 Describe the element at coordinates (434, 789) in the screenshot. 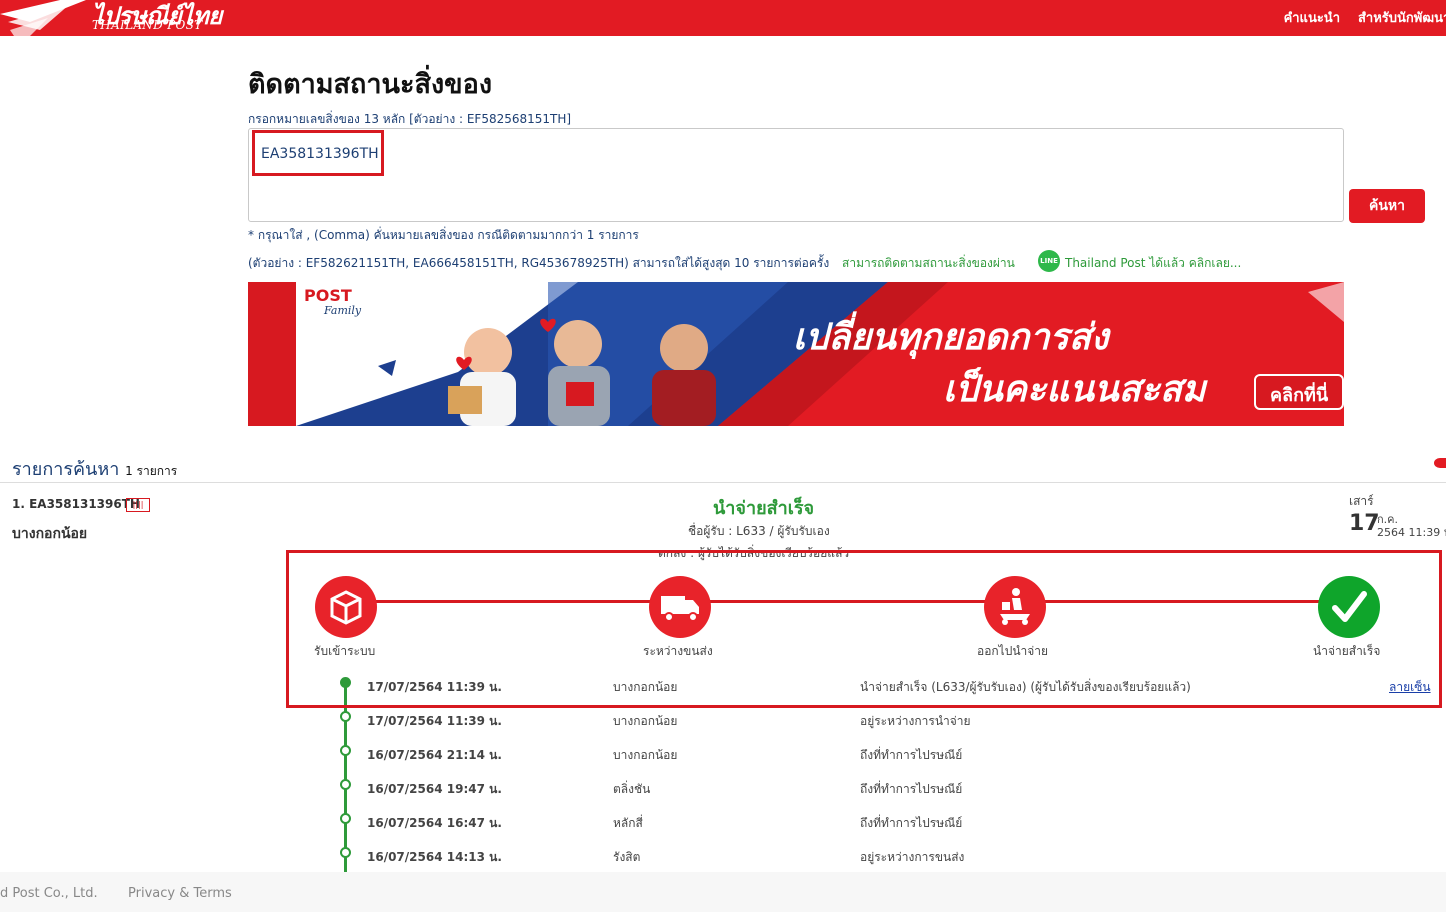

I see `timeline-date: 16/07/2564 19:47 น.` at that location.